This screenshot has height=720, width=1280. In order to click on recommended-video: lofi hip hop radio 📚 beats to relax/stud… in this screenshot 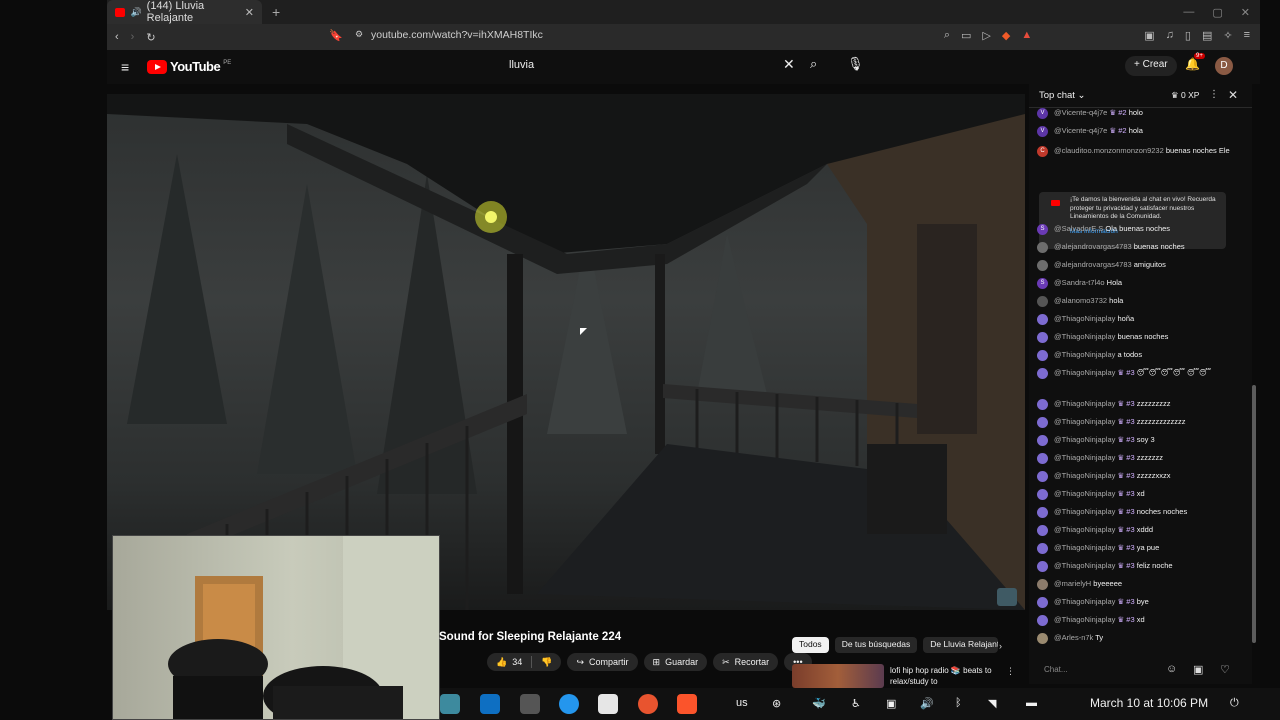, I will do `click(907, 676)`.